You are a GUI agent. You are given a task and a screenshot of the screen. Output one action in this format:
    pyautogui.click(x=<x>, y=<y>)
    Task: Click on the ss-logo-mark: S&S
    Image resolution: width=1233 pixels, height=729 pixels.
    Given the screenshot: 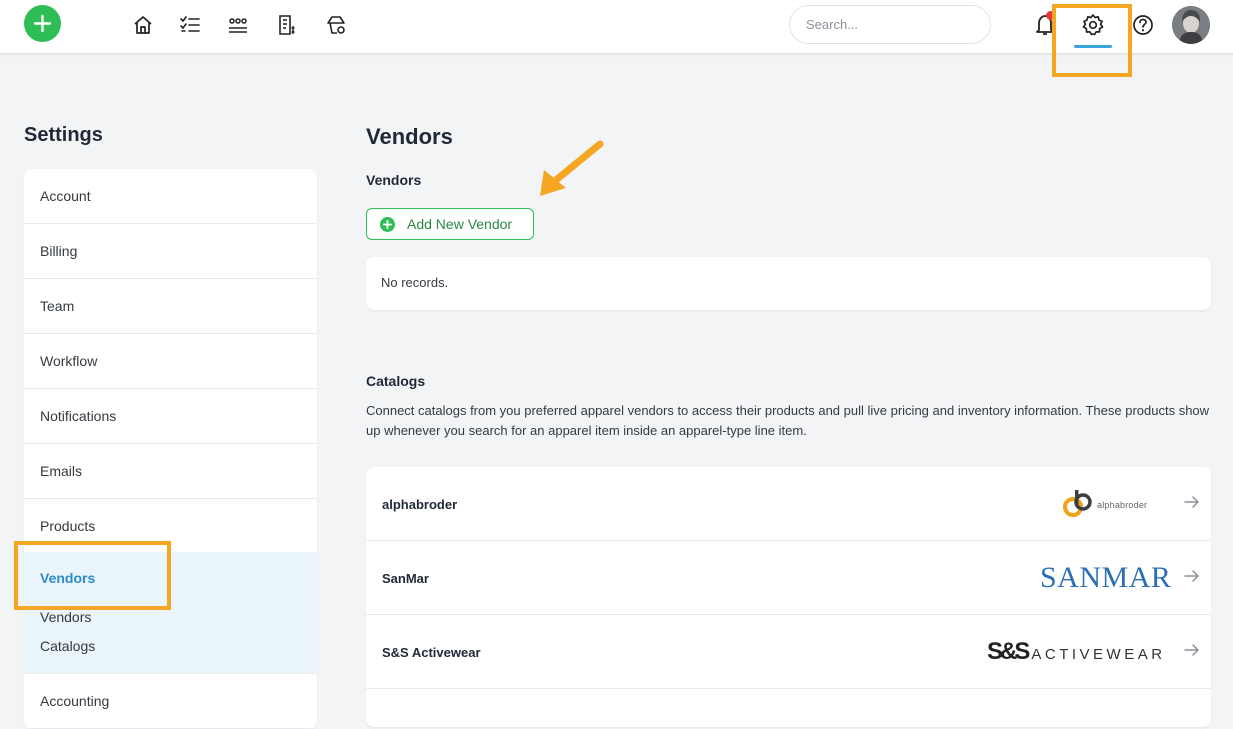 What is the action you would take?
    pyautogui.click(x=1008, y=651)
    